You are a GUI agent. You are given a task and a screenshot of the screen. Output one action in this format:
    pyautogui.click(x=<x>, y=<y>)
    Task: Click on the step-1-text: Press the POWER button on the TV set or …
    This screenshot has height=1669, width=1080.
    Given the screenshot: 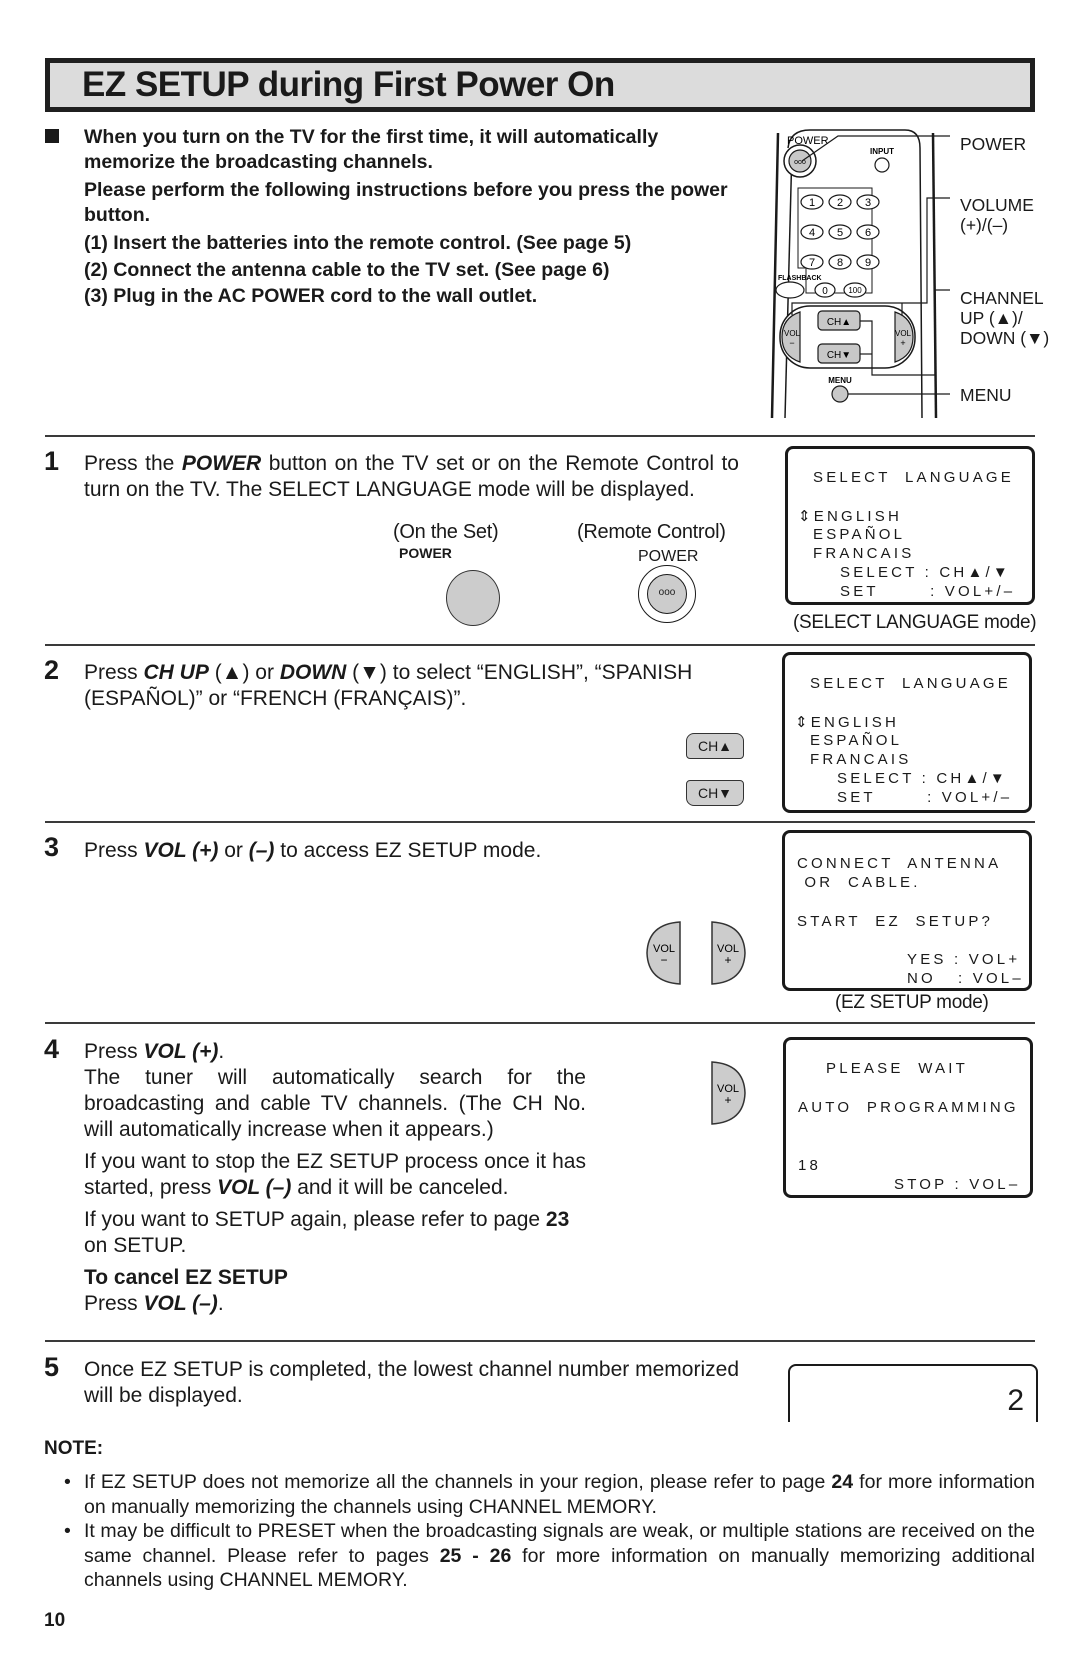 What is the action you would take?
    pyautogui.click(x=411, y=476)
    